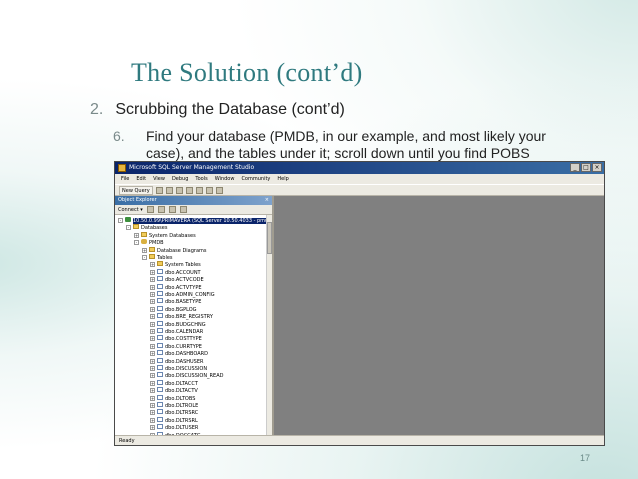 The image size is (638, 479). Describe the element at coordinates (225, 179) in the screenshot. I see `menu-item: Window` at that location.